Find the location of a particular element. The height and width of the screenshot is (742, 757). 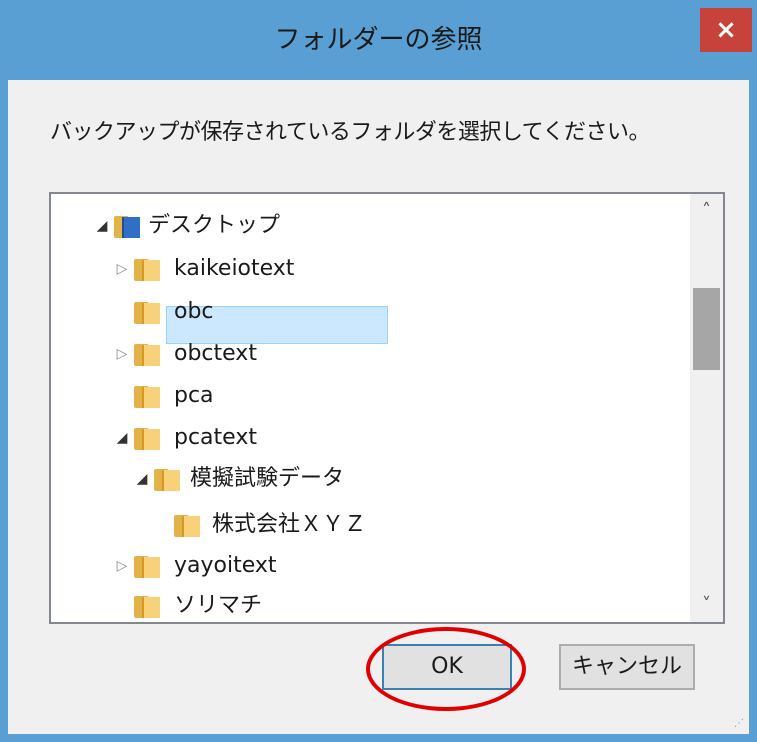

resize-grip-icon: ⋰ is located at coordinates (741, 725).